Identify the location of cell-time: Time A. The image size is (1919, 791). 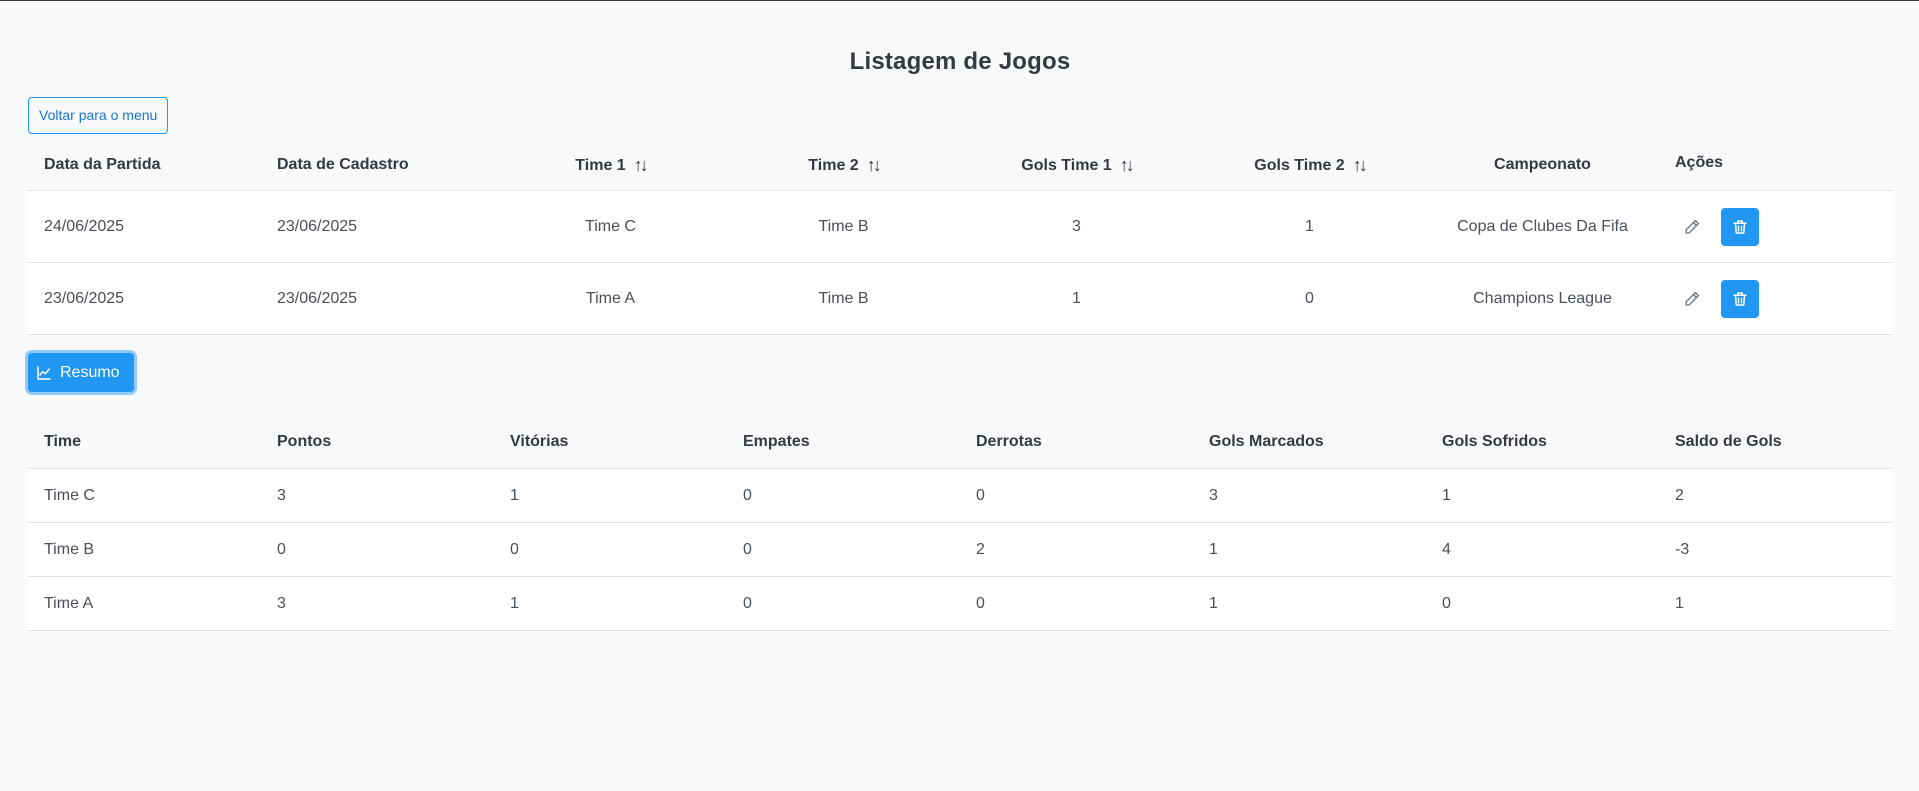
(69, 603).